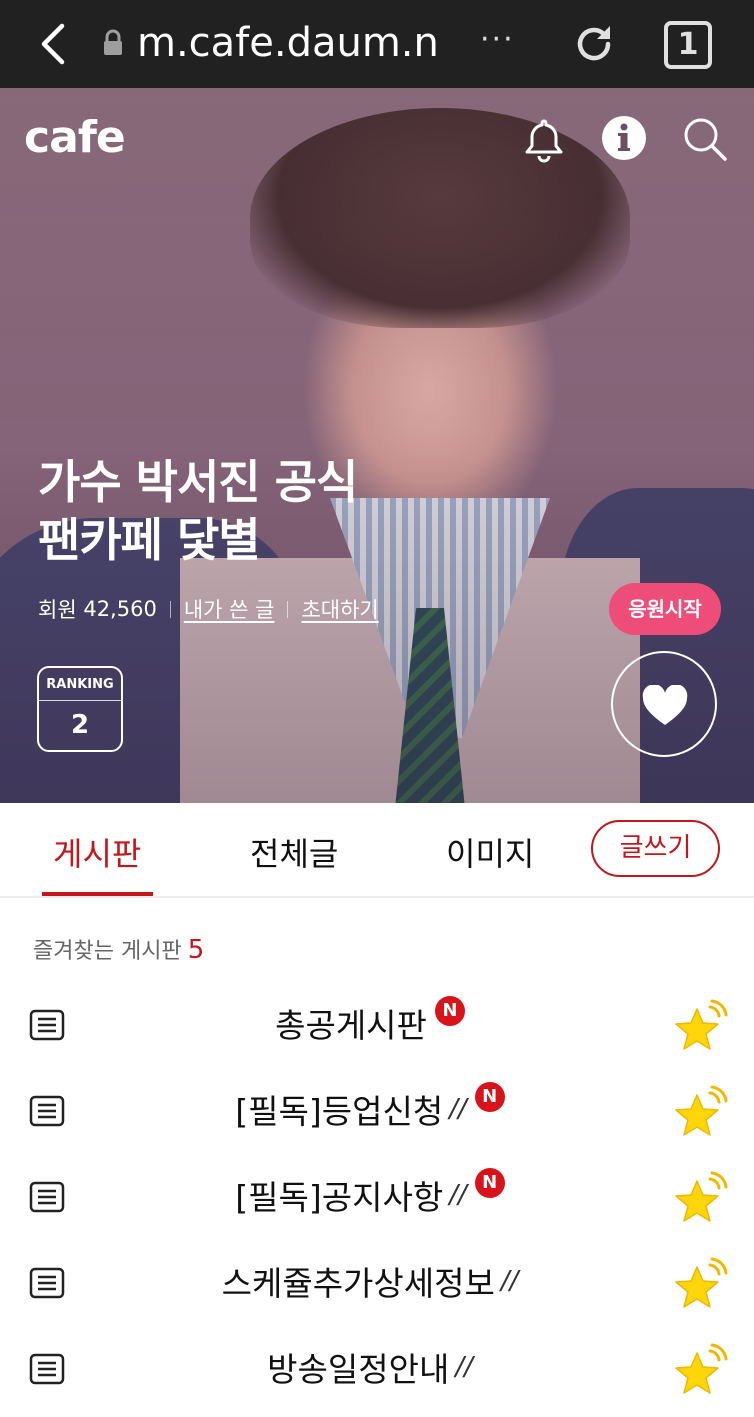 The height and width of the screenshot is (1417, 754). What do you see at coordinates (149, 540) in the screenshot?
I see `cafe-title-line-2: 팬카페 닻별` at bounding box center [149, 540].